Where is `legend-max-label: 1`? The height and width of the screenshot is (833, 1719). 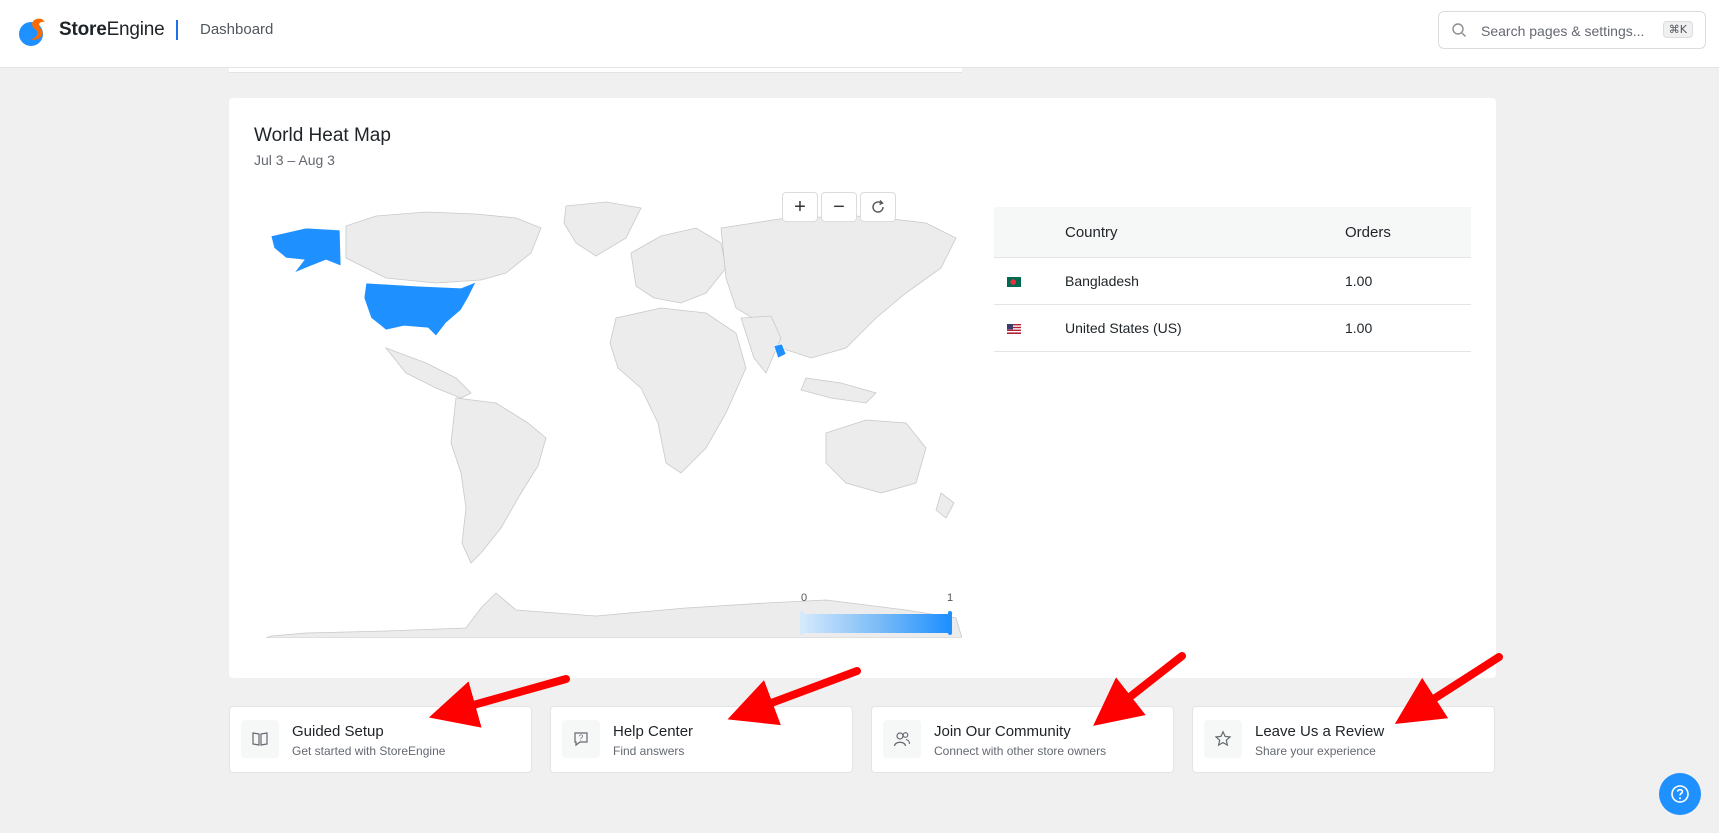
legend-max-label: 1 is located at coordinates (950, 598).